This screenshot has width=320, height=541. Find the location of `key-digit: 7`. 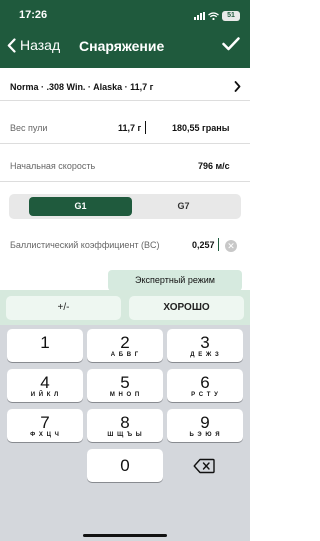

key-digit: 7 is located at coordinates (45, 422).